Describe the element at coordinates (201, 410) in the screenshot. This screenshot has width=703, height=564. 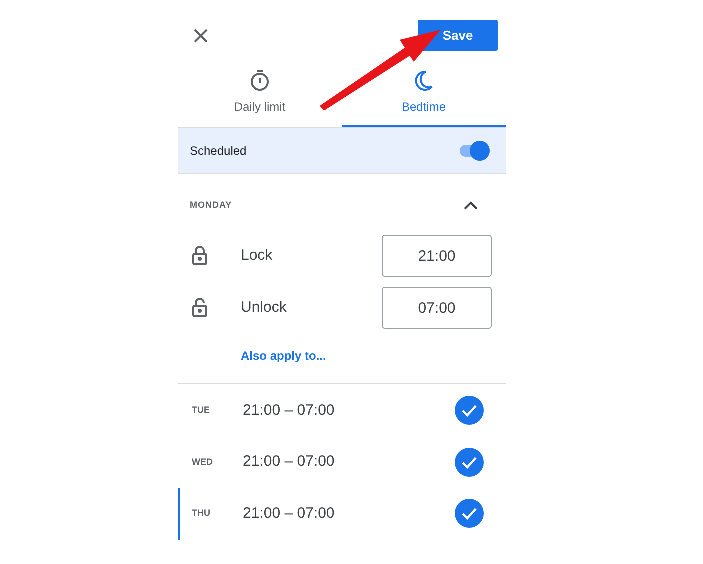
I see `day-label: TUE` at that location.